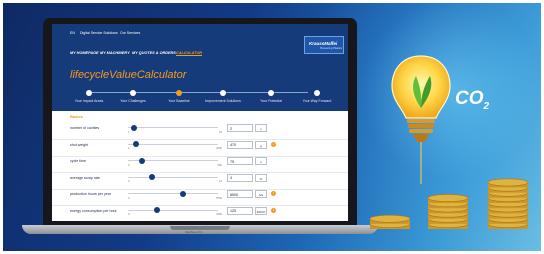 This screenshot has height=254, width=544. I want to click on unit-select: s, so click(261, 161).